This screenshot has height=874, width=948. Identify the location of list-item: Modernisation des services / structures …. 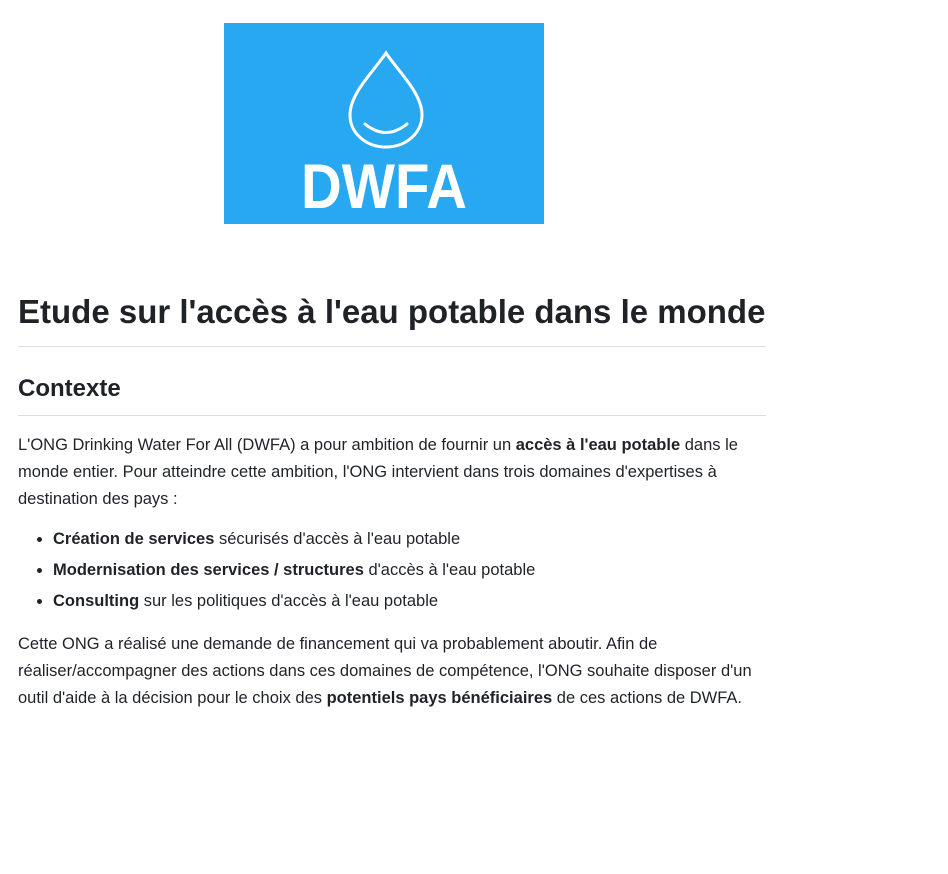
(409, 570).